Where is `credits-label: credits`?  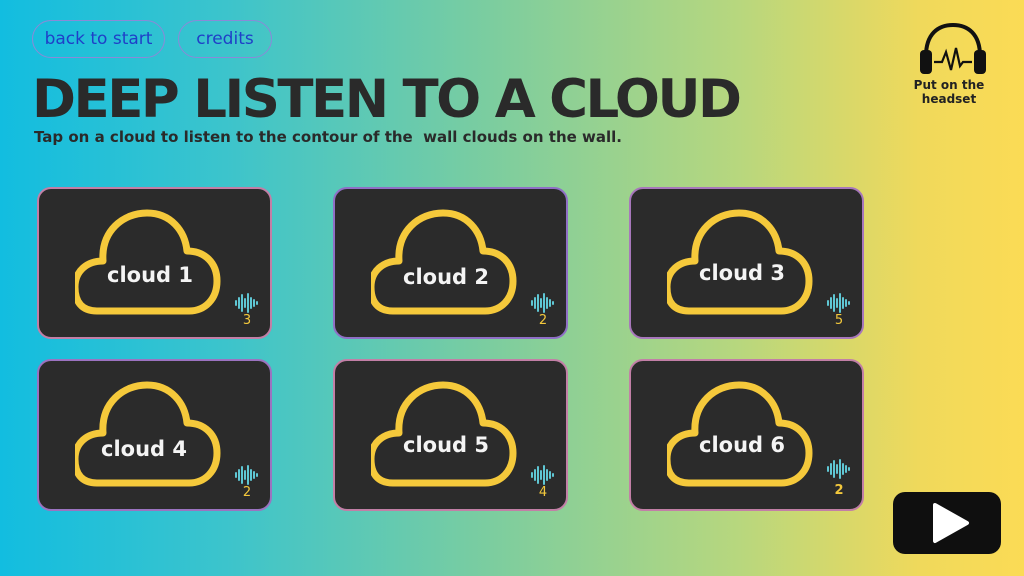 credits-label: credits is located at coordinates (225, 39).